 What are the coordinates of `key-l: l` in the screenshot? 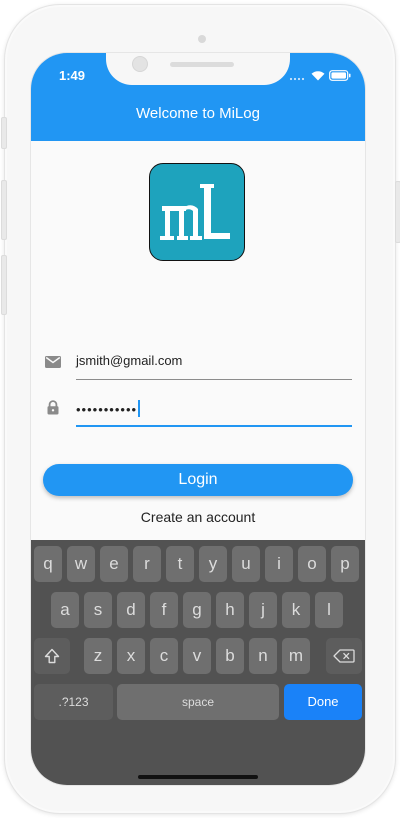 It's located at (329, 610).